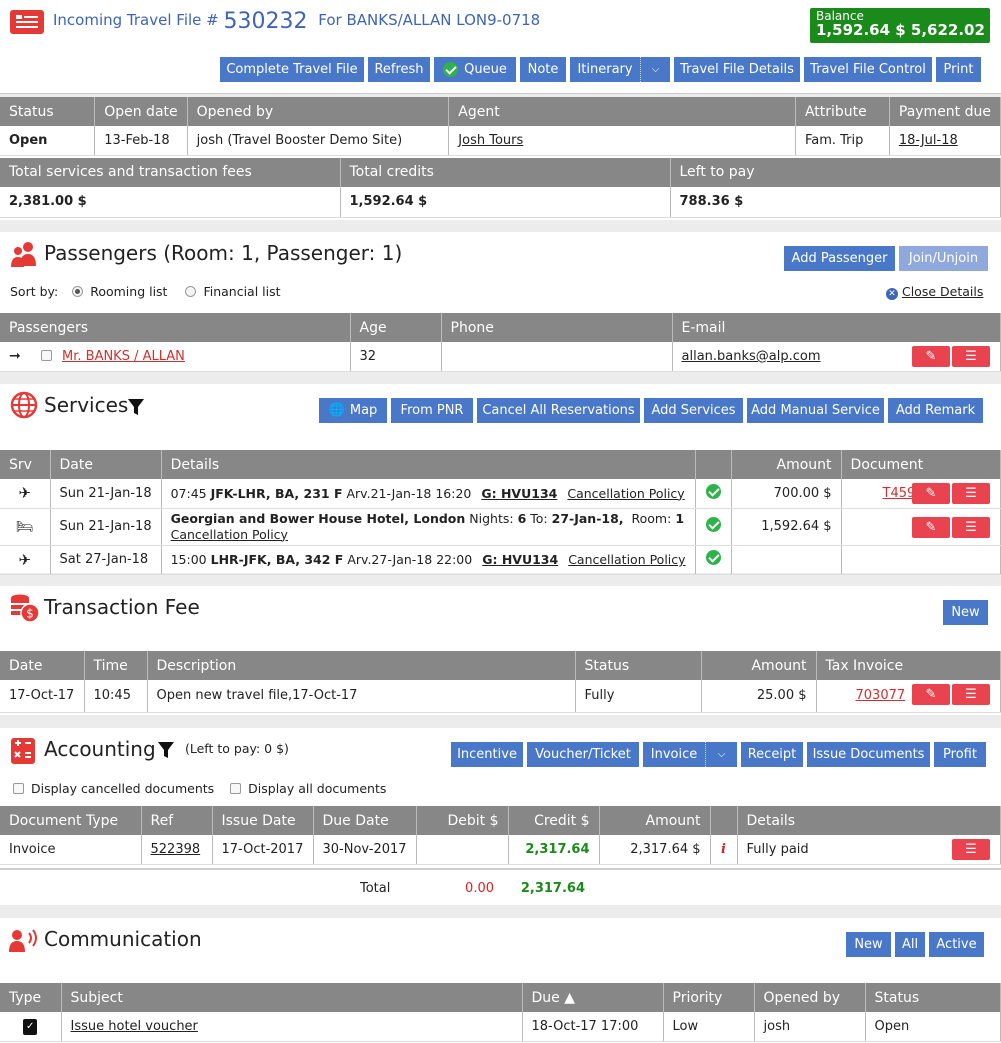 This screenshot has height=1043, width=1001. I want to click on communication-toolbar: New All Active, so click(915, 944).